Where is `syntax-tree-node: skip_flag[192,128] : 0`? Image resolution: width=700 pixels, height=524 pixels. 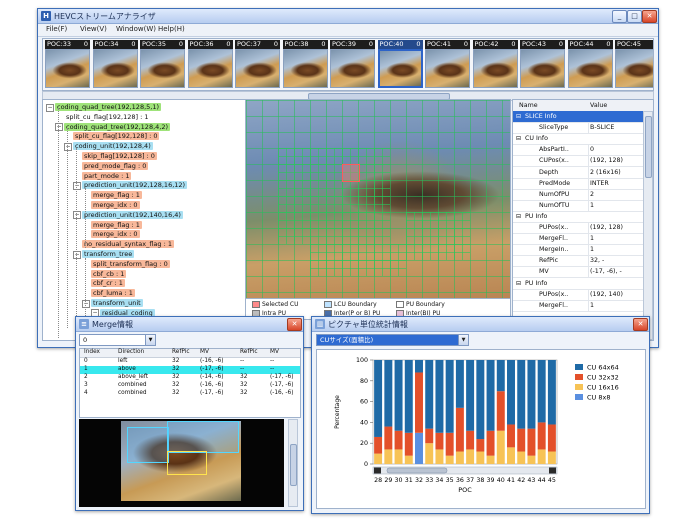 syntax-tree-node: skip_flag[192,128] : 0 is located at coordinates (119, 156).